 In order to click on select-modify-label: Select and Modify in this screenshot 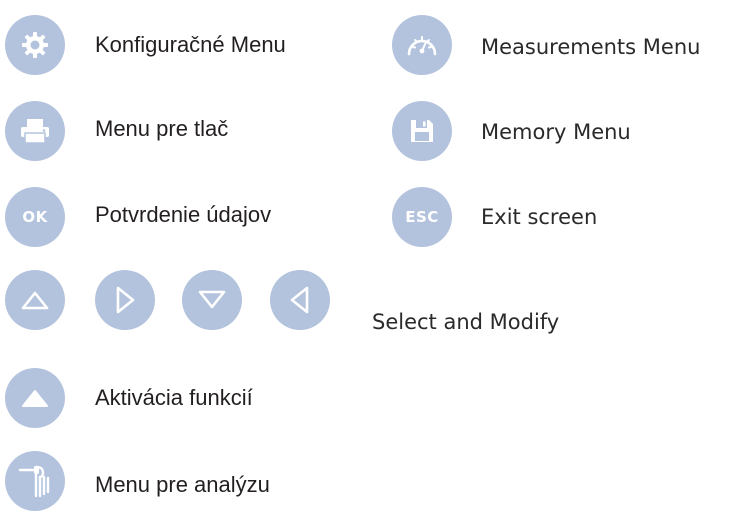, I will do `click(466, 322)`.